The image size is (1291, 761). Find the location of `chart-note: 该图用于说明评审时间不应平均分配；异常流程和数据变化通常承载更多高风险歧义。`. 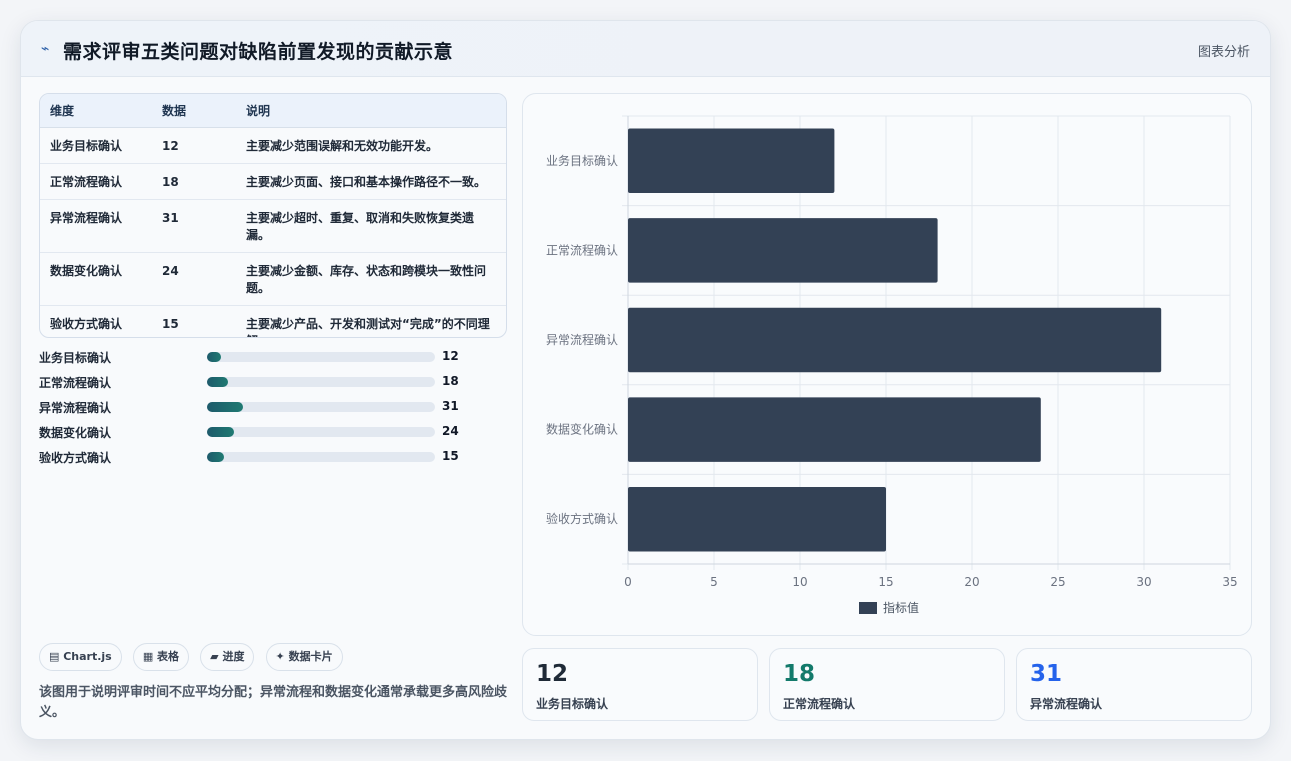

chart-note: 该图用于说明评审时间不应平均分配；异常流程和数据变化通常承载更多高风险歧义。 is located at coordinates (273, 702).